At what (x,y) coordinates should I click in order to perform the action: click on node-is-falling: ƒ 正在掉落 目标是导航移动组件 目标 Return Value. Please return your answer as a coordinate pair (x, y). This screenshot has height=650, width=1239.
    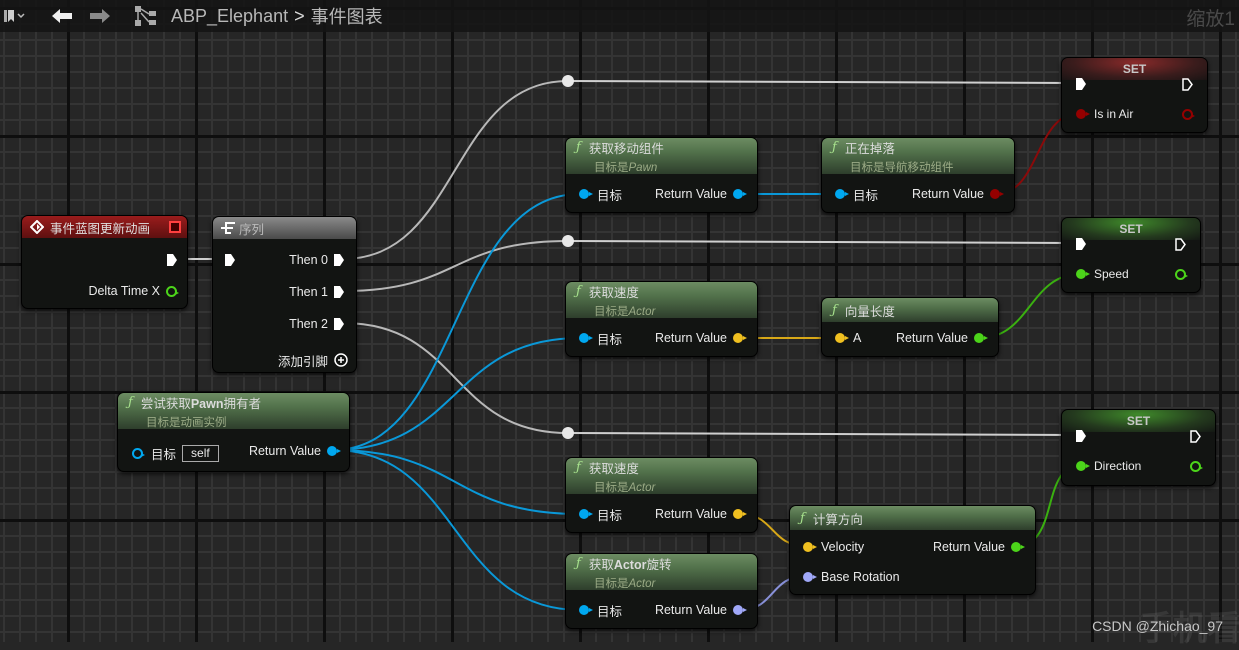
    Looking at the image, I should click on (918, 175).